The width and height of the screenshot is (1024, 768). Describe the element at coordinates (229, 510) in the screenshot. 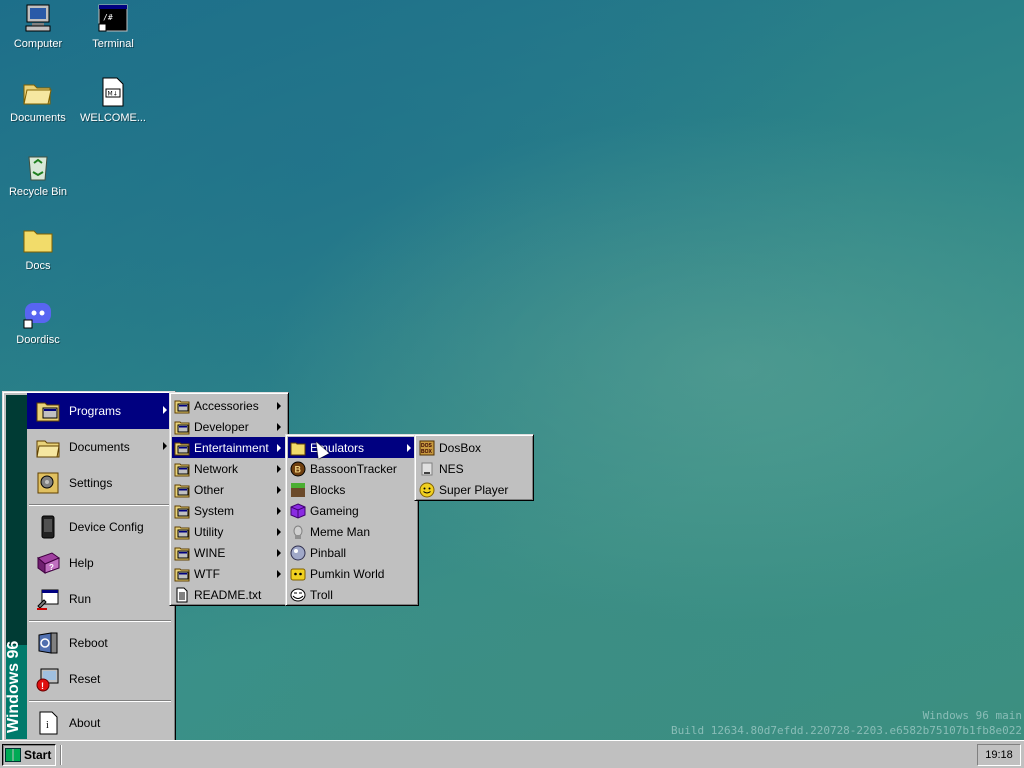

I see `menu-item-system: System` at that location.